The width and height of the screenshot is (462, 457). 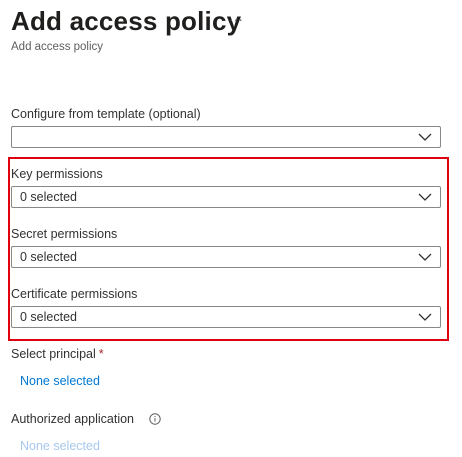 What do you see at coordinates (226, 197) in the screenshot?
I see `key-permissions-dropdown: 0 selected` at bounding box center [226, 197].